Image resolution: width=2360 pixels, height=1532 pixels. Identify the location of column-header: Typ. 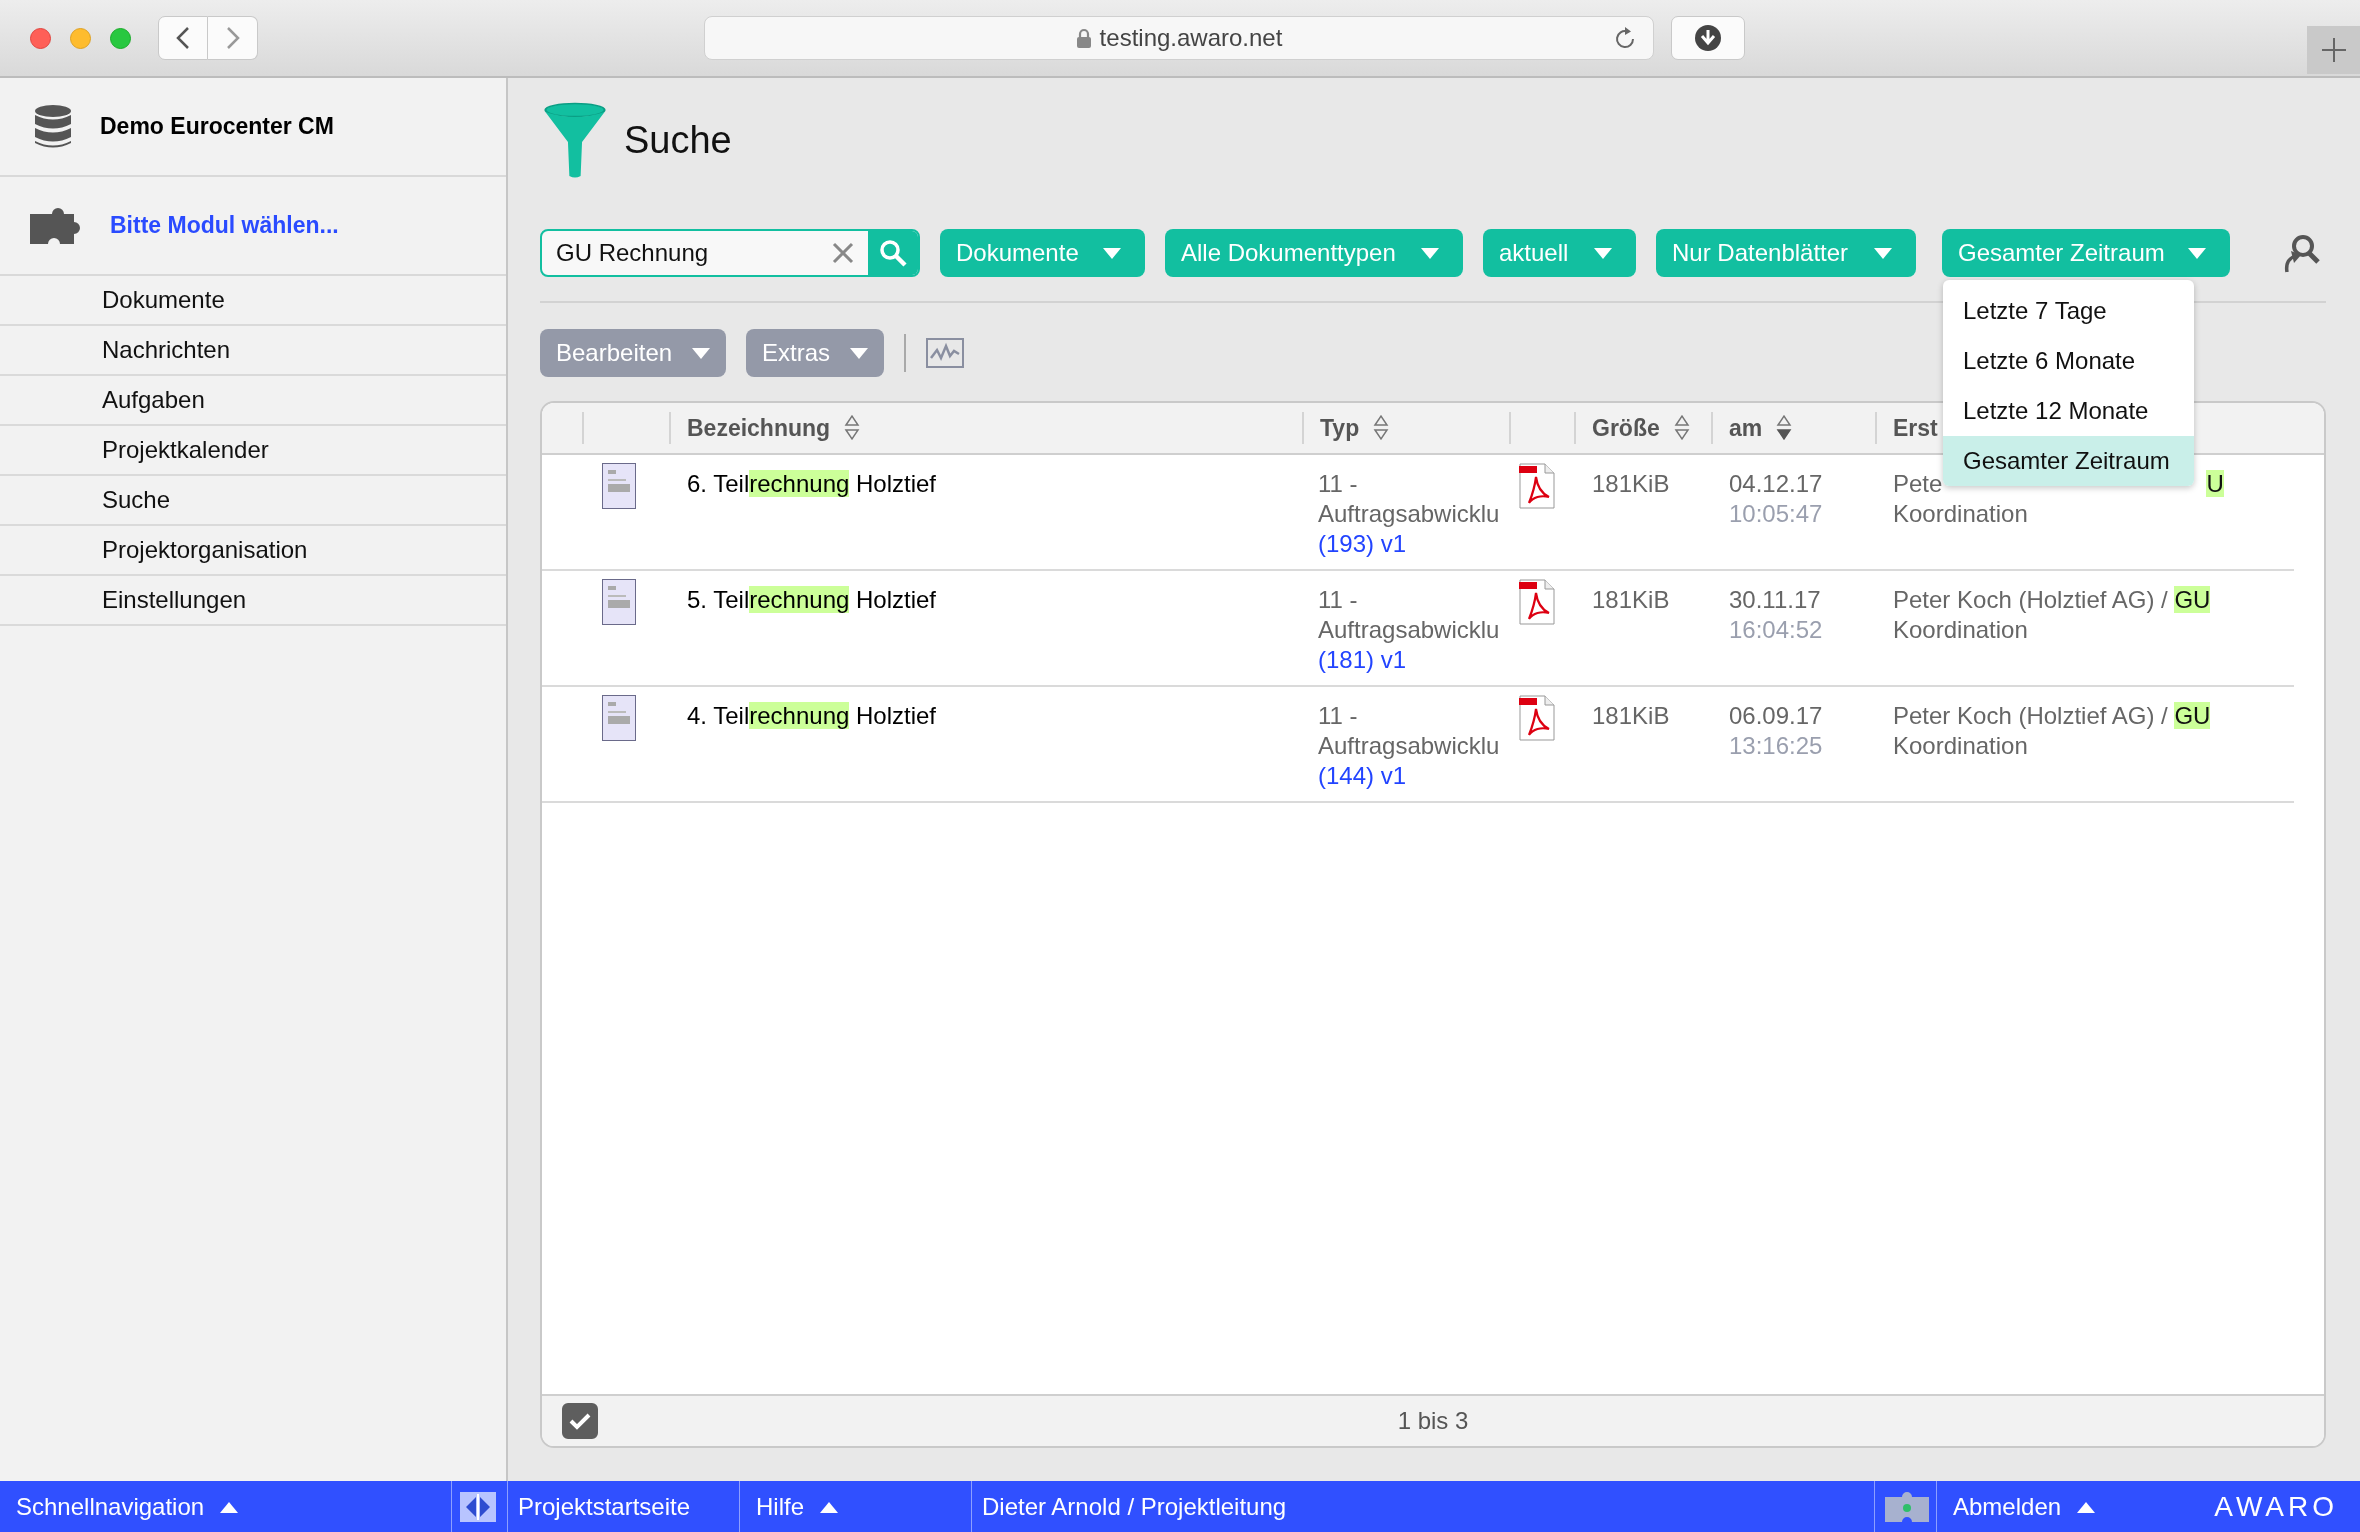
(1340, 428).